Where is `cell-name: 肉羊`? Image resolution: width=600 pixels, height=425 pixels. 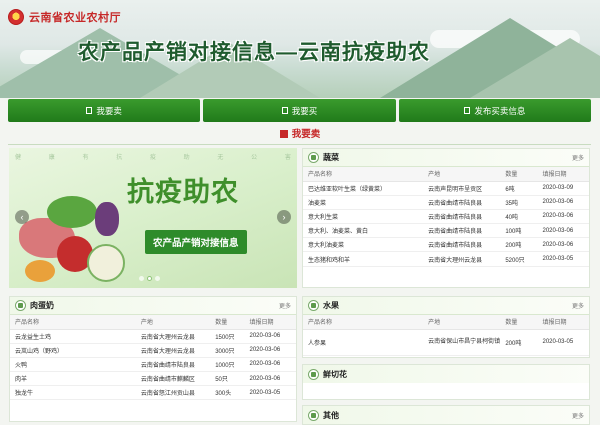
cell-name: 肉羊 is located at coordinates (73, 379).